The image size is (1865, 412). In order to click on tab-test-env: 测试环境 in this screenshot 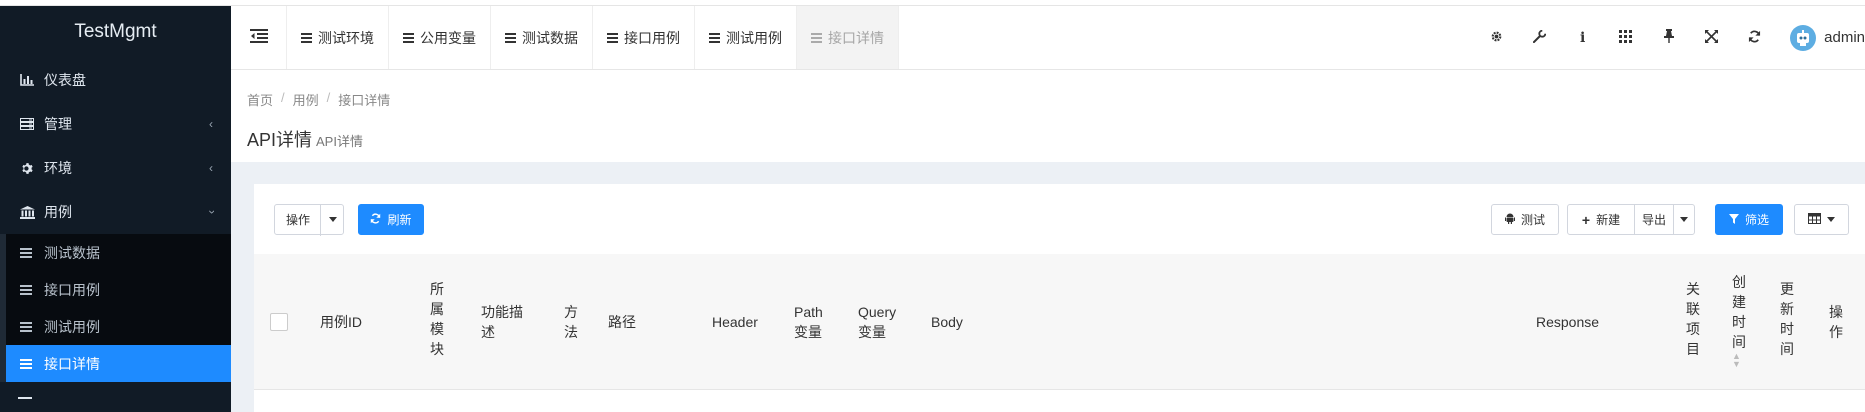, I will do `click(338, 37)`.